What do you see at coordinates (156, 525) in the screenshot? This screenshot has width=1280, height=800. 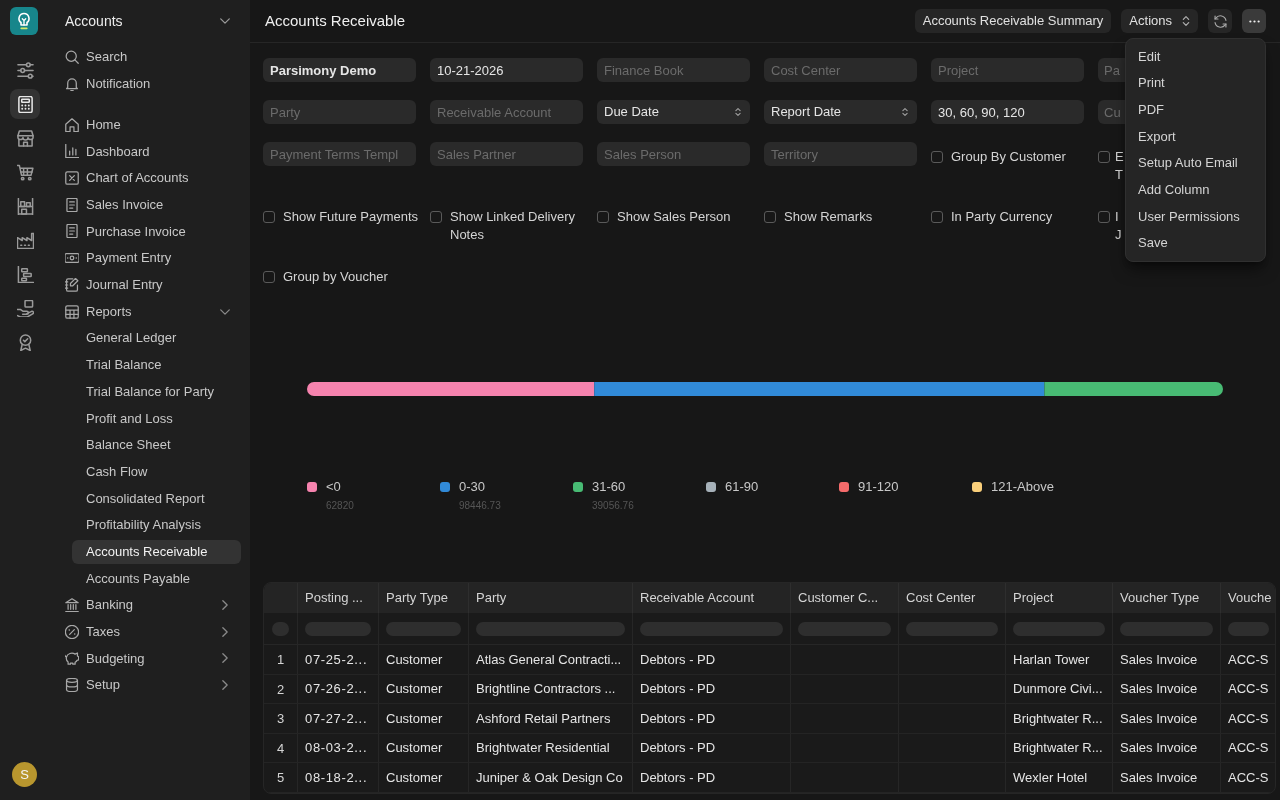 I see `sidebar-item: Profitability Analysis` at bounding box center [156, 525].